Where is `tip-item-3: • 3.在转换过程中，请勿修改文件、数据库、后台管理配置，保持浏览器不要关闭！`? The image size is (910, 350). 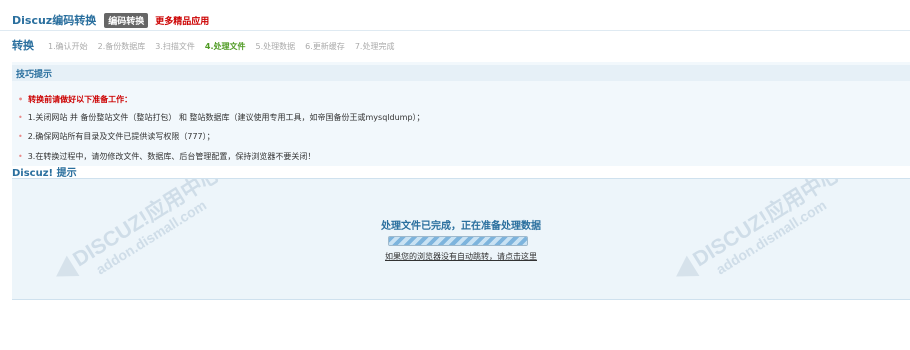 tip-item-3: • 3.在转换过程中，请勿修改文件、数据库、后台管理配置，保持浏览器不要关闭！ is located at coordinates (166, 156).